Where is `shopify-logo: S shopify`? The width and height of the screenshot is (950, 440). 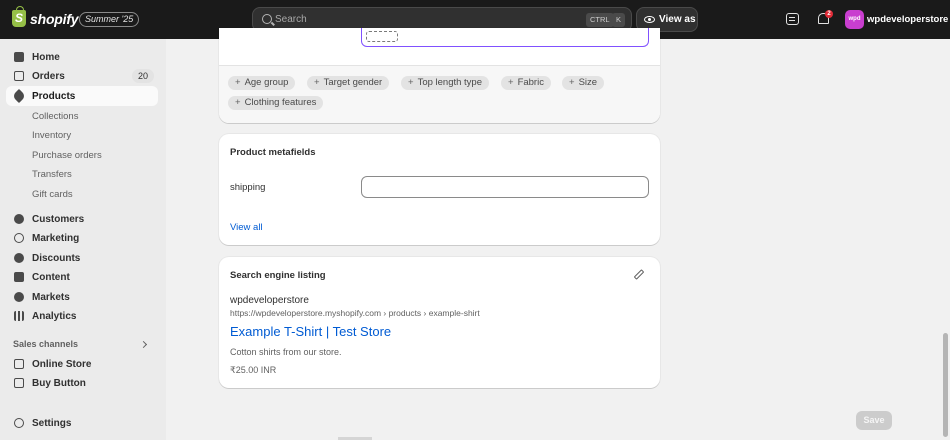 shopify-logo: S shopify is located at coordinates (45, 16).